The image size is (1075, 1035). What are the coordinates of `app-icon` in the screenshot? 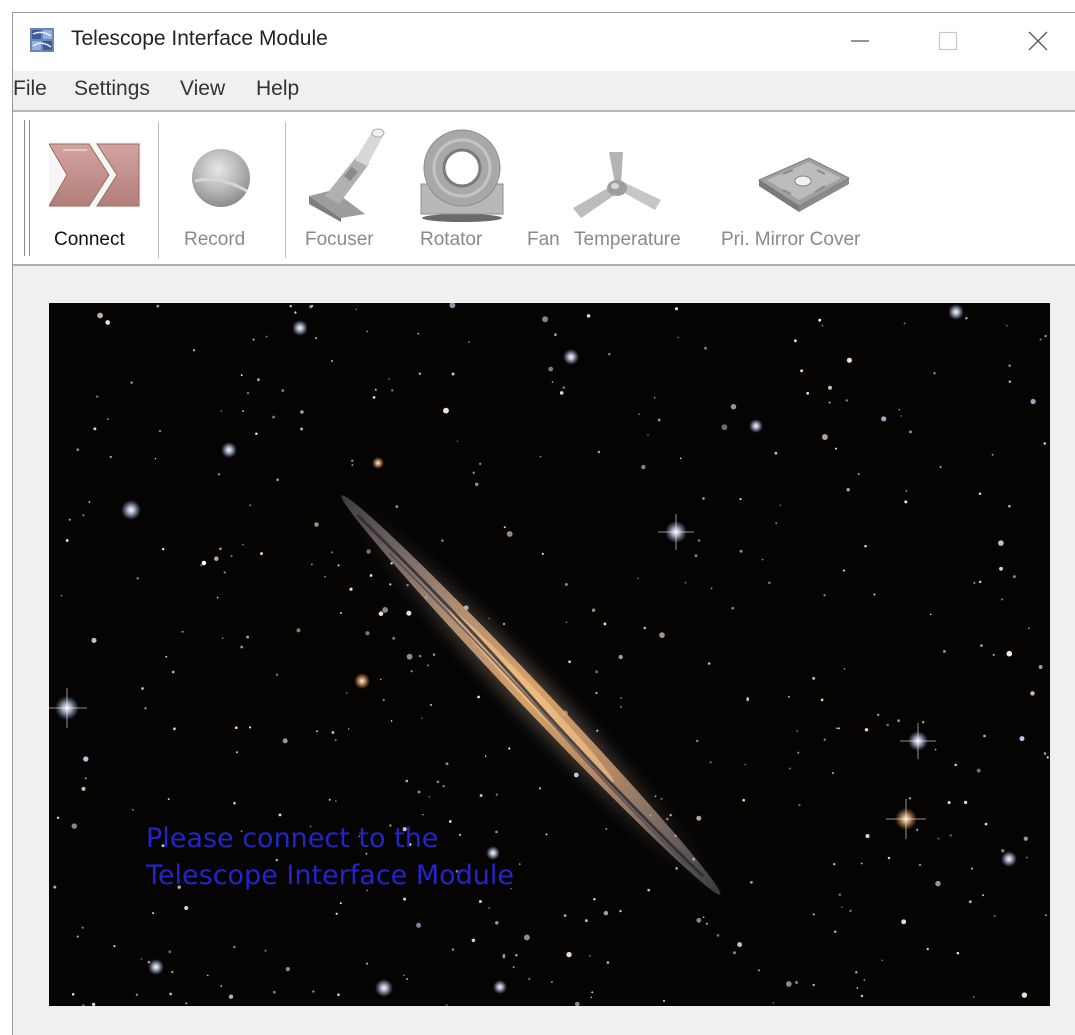 It's located at (42, 40).